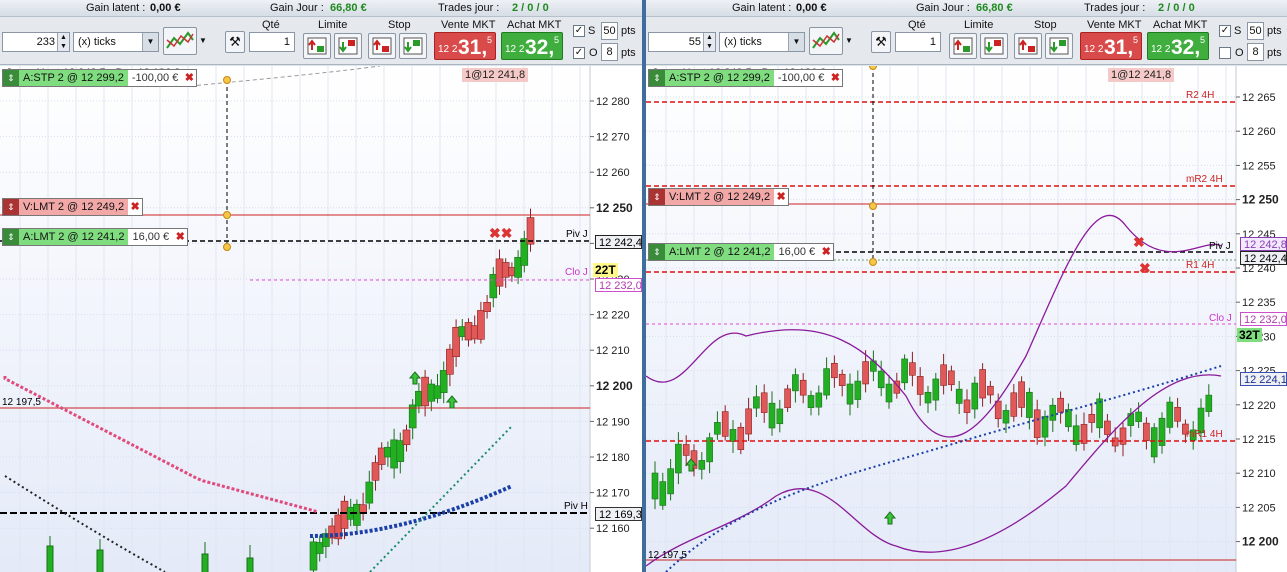 The width and height of the screenshot is (1287, 572). What do you see at coordinates (45, 42) in the screenshot?
I see `ticks-value: 233` at bounding box center [45, 42].